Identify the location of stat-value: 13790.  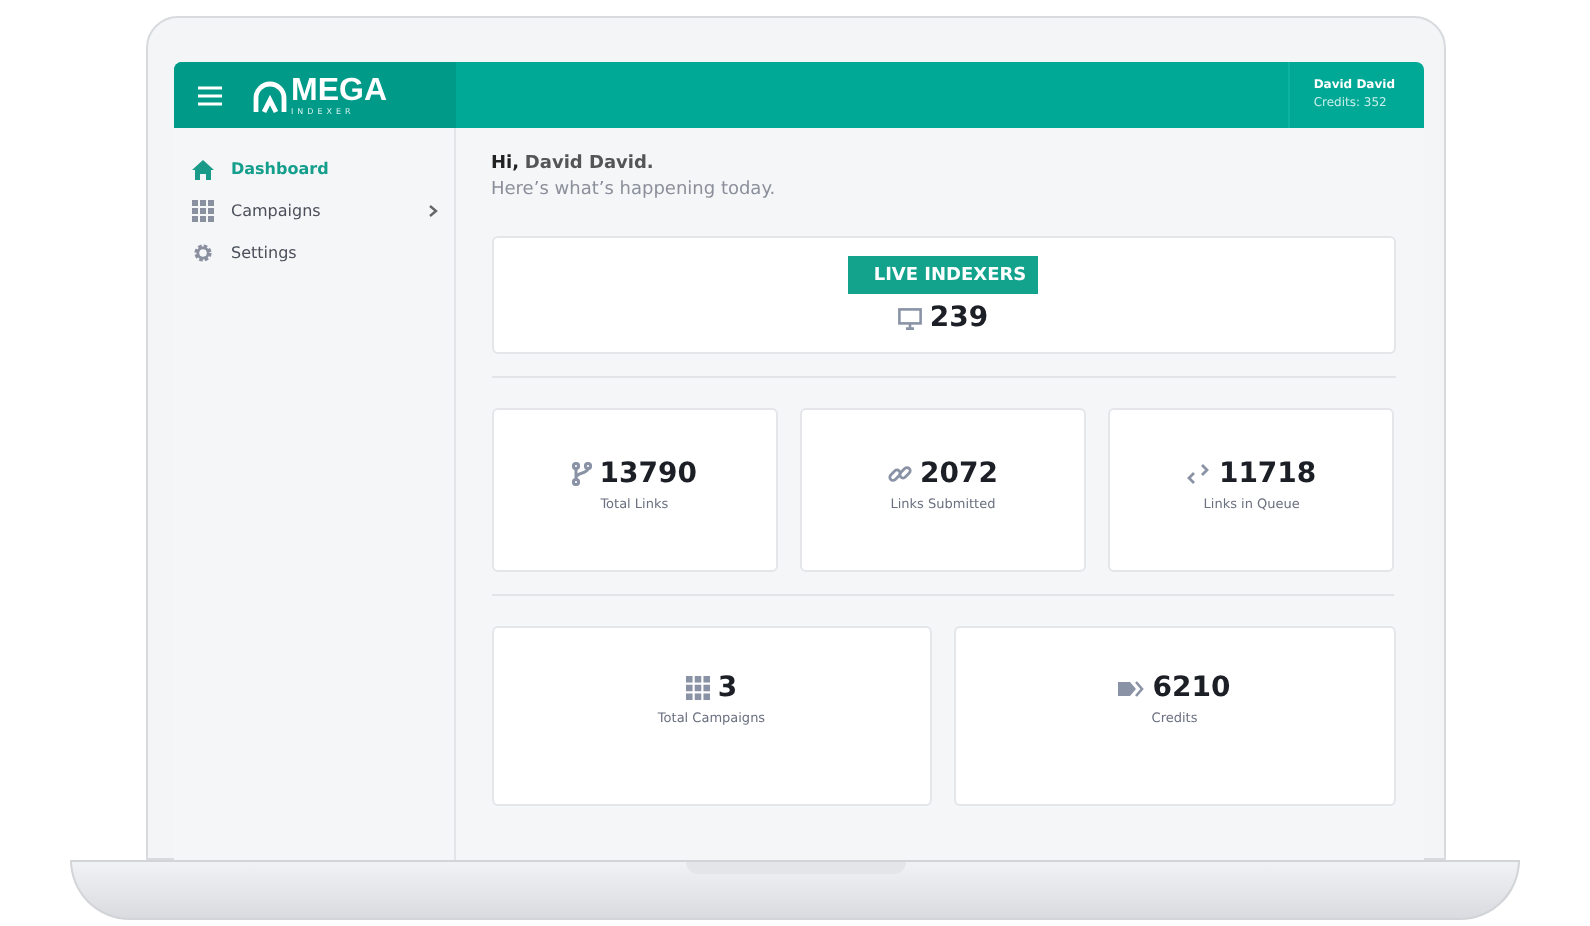
(648, 474).